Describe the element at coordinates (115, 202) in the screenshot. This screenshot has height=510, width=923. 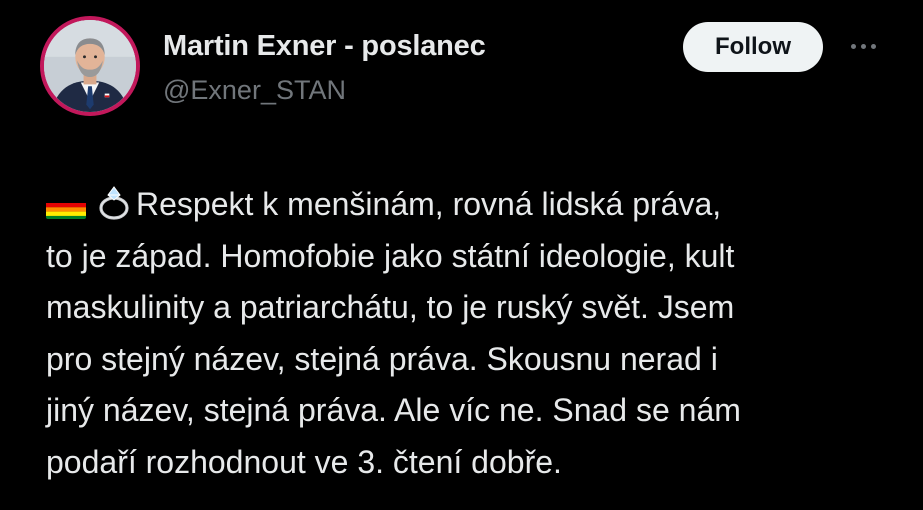
I see `ring-icon` at that location.